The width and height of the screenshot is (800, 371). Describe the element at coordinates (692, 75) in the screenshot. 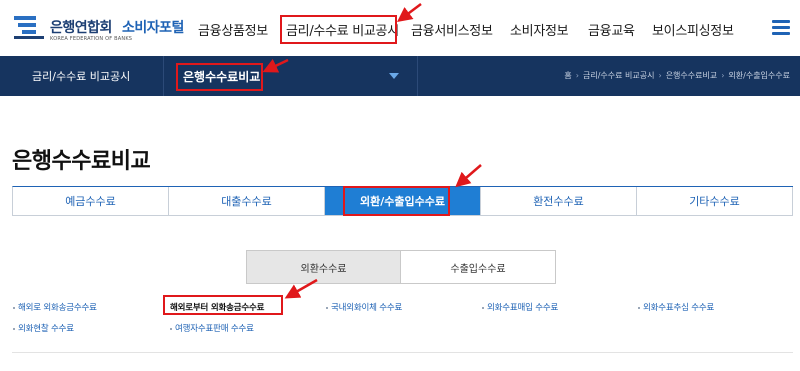

I see `breadcrumb-item: 은행수수료비교` at that location.